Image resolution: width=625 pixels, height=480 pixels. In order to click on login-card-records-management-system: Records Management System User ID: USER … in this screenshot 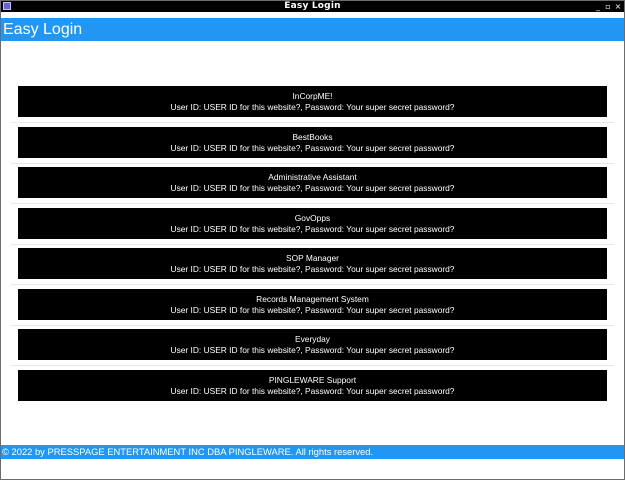, I will do `click(312, 304)`.